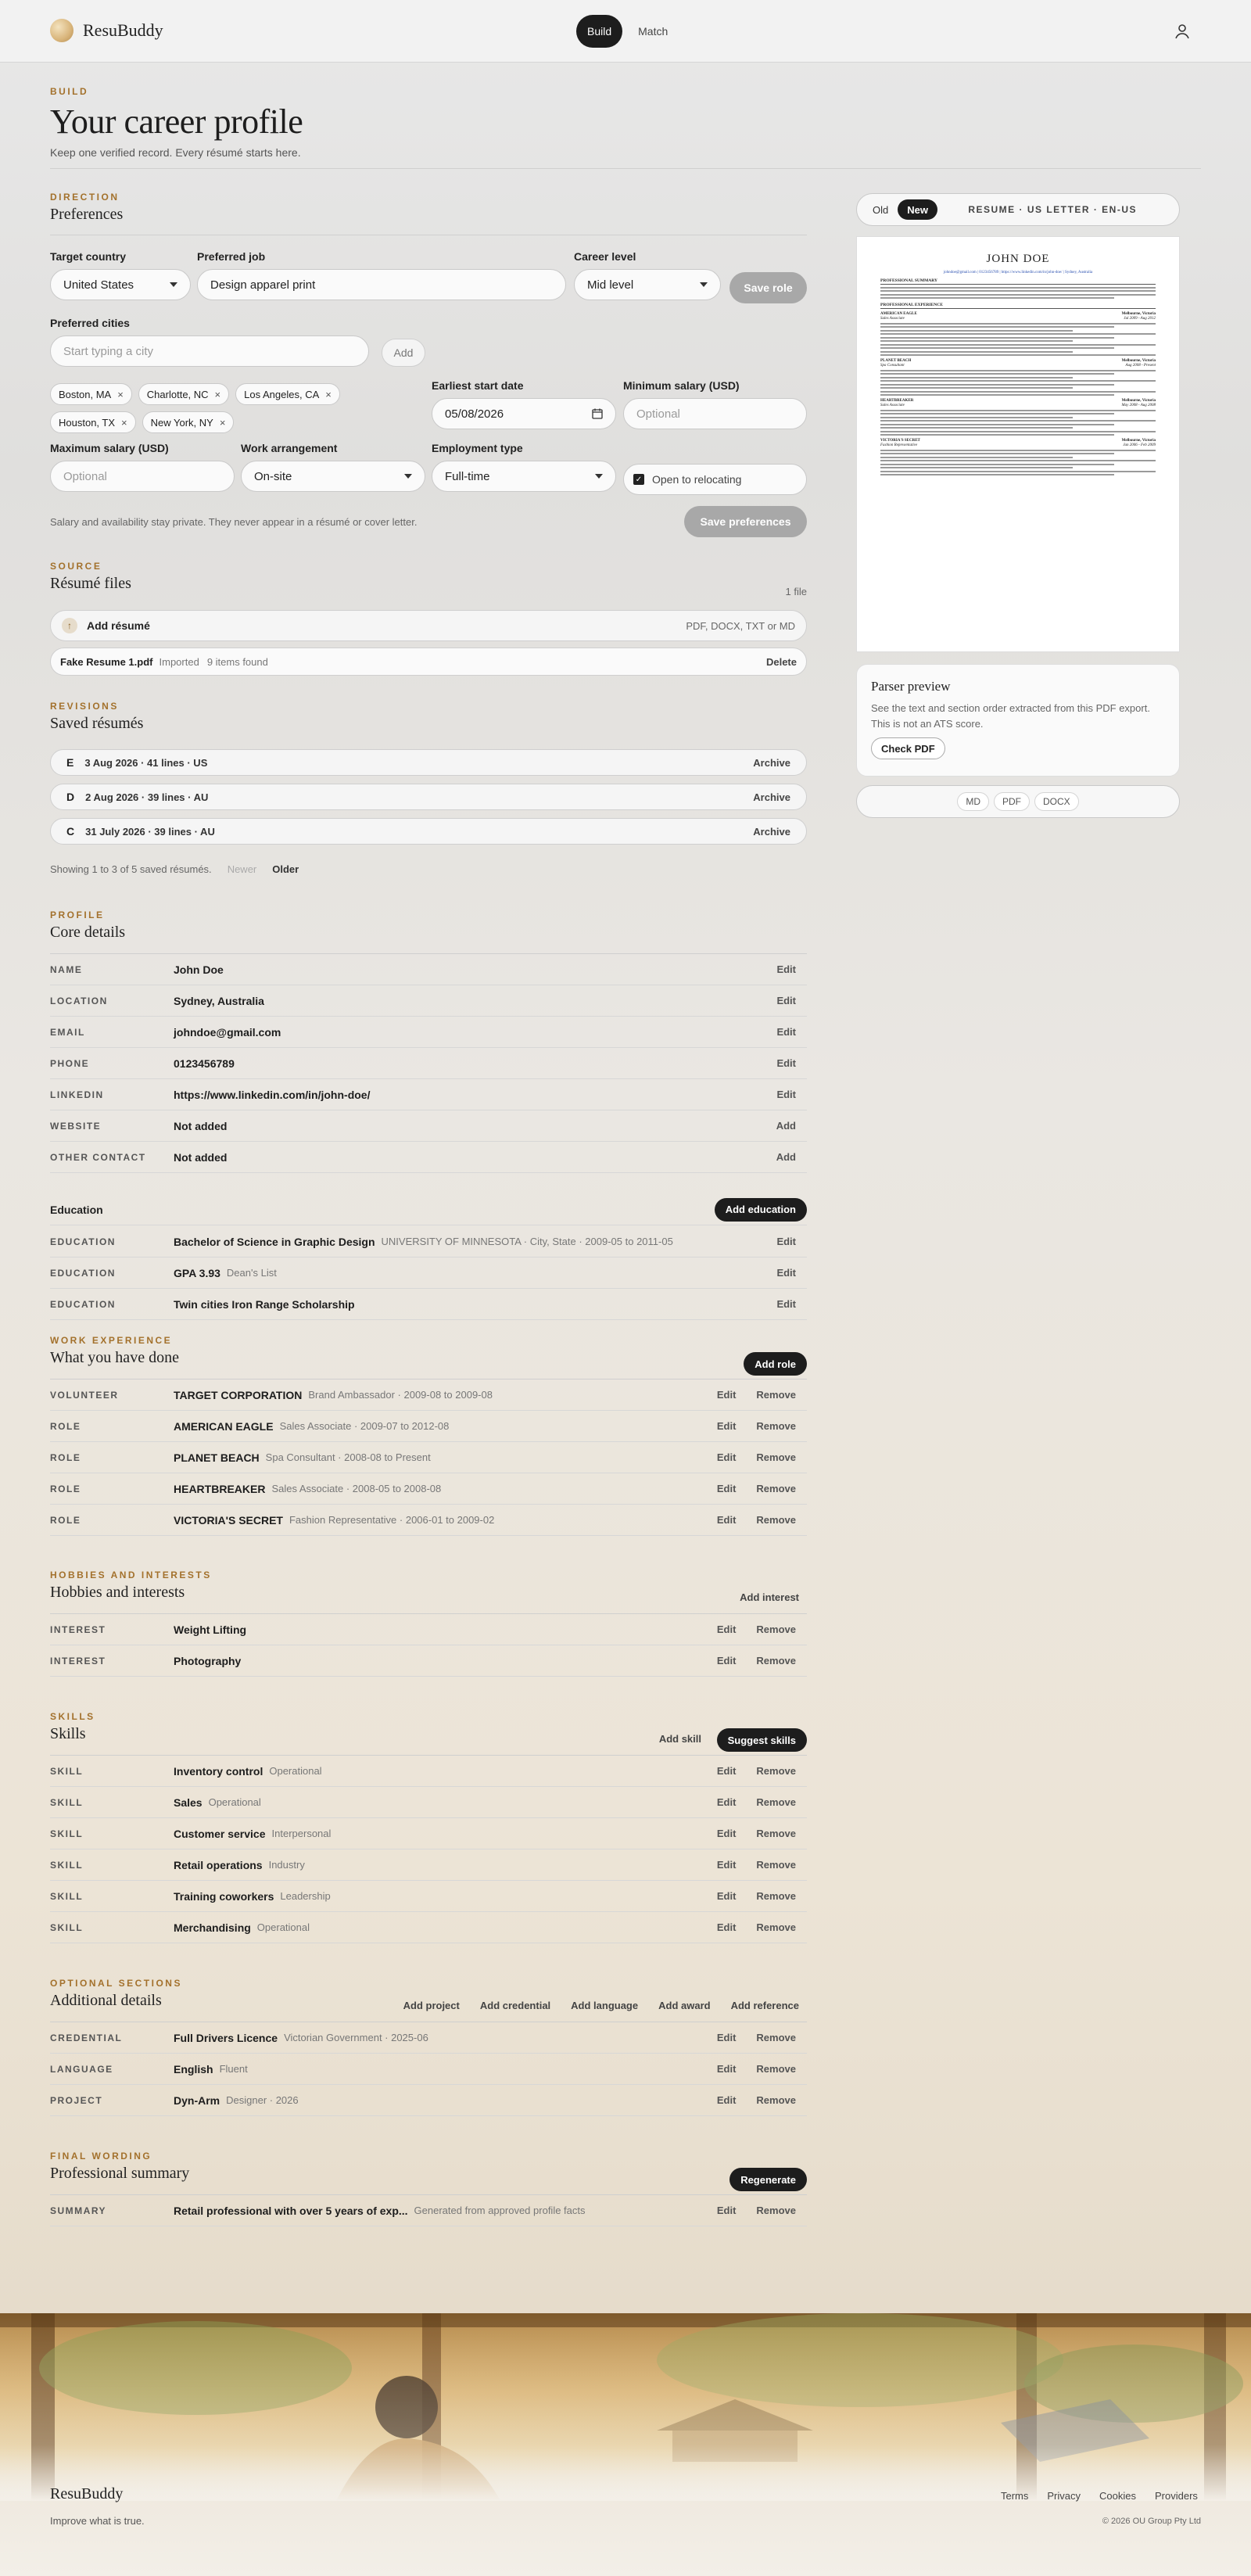  What do you see at coordinates (768, 287) in the screenshot?
I see `save-role-button: Save role` at bounding box center [768, 287].